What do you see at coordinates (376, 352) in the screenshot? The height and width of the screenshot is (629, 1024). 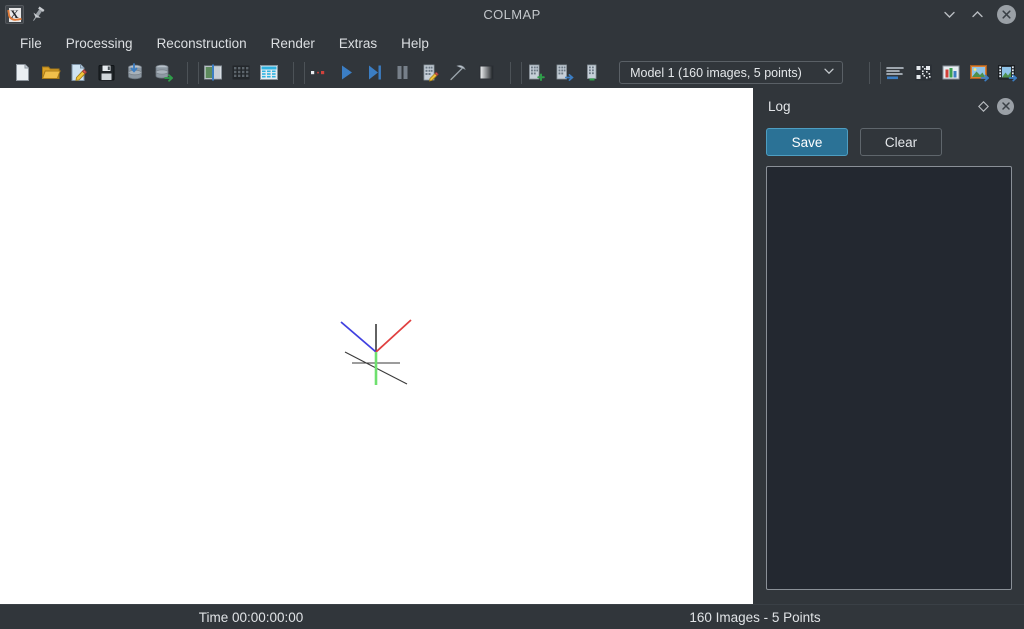 I see `coordinate-axes-gizmo` at bounding box center [376, 352].